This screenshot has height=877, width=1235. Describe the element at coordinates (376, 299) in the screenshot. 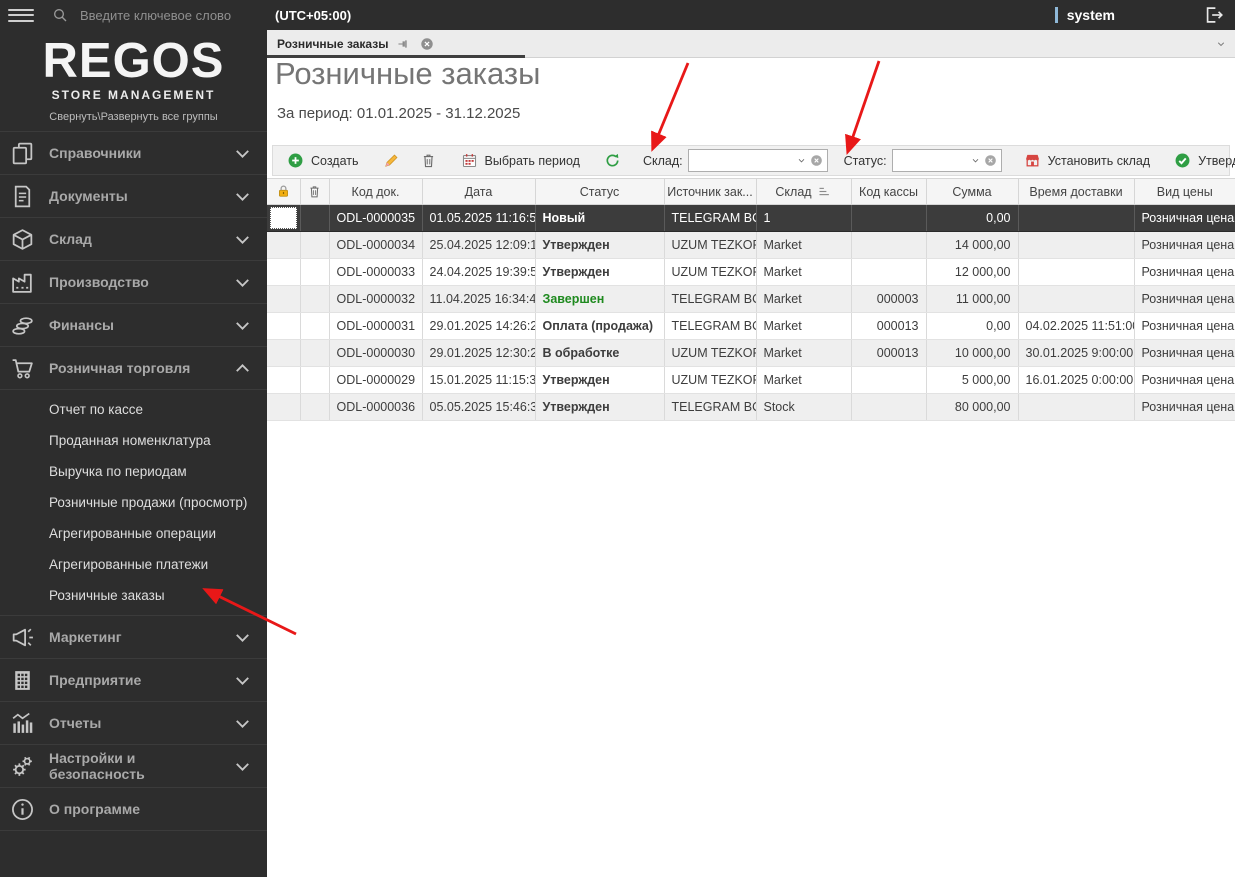

I see `table-cell-code: ODL-0000032` at that location.